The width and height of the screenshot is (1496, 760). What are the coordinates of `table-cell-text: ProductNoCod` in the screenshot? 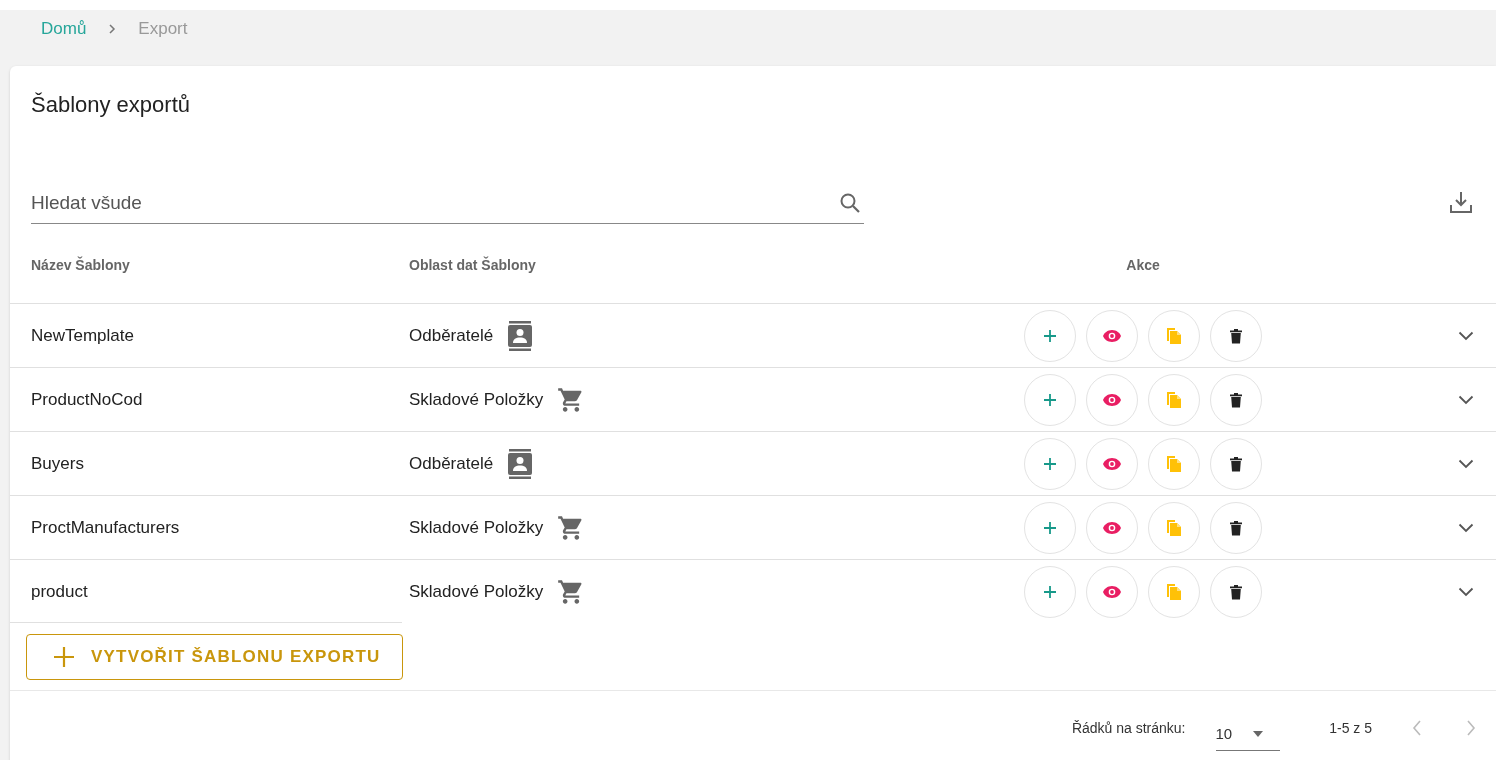 It's located at (87, 399).